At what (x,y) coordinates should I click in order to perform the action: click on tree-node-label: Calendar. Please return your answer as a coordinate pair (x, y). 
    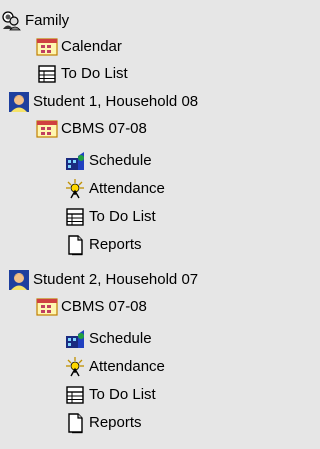
    Looking at the image, I should click on (91, 46).